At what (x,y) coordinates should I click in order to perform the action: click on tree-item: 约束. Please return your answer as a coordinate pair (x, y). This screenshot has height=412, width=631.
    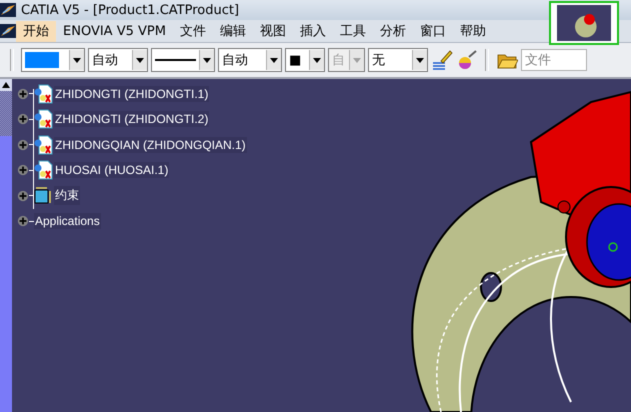
    Looking at the image, I should click on (67, 196).